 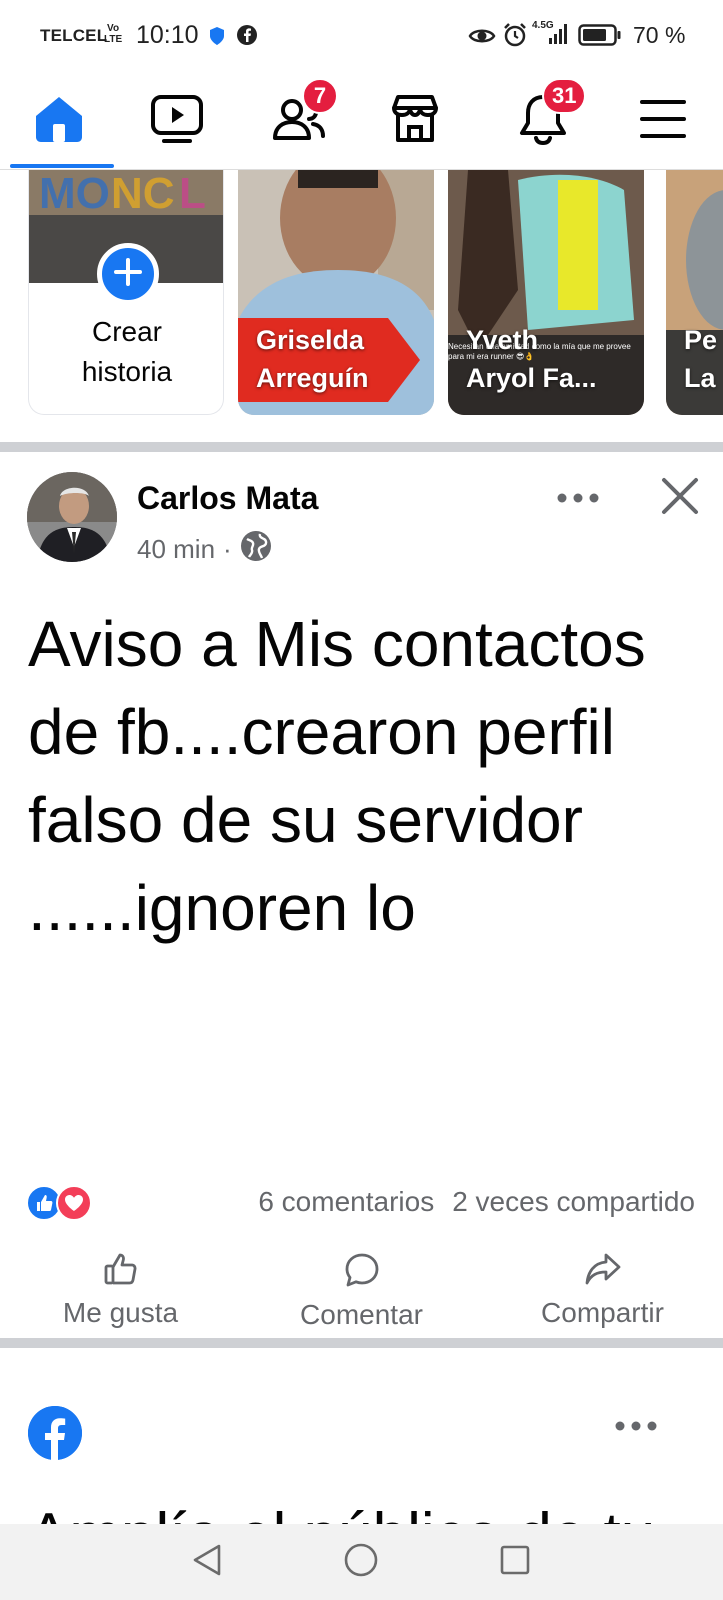 I want to click on post-meta: 40 min ·, so click(x=204, y=549).